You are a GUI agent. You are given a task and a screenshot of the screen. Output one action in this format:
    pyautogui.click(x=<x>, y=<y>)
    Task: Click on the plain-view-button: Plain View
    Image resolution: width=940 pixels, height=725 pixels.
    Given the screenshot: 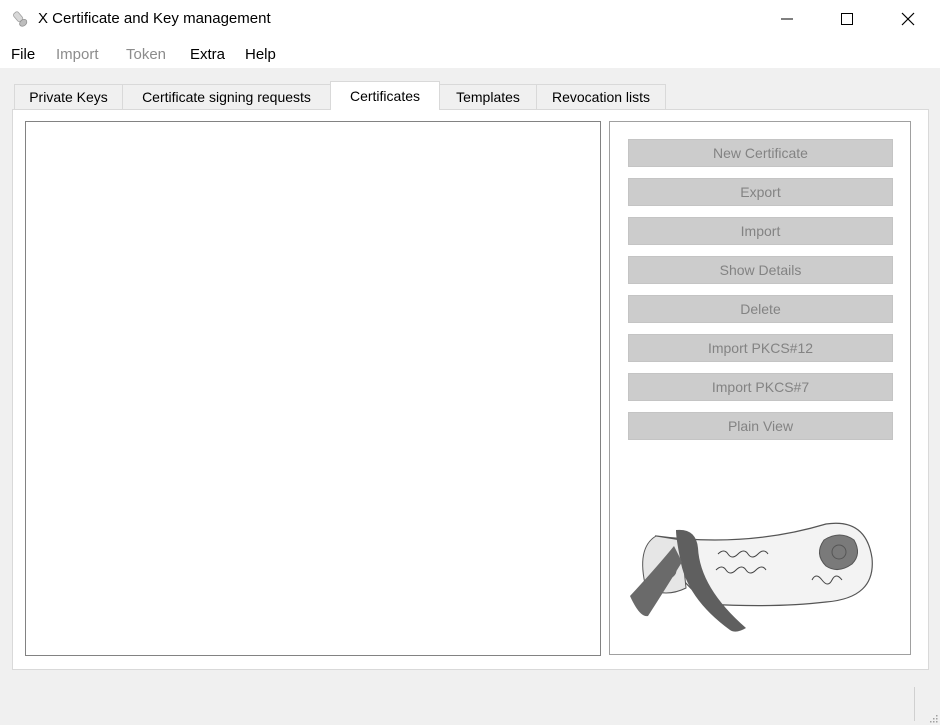 What is the action you would take?
    pyautogui.click(x=760, y=426)
    